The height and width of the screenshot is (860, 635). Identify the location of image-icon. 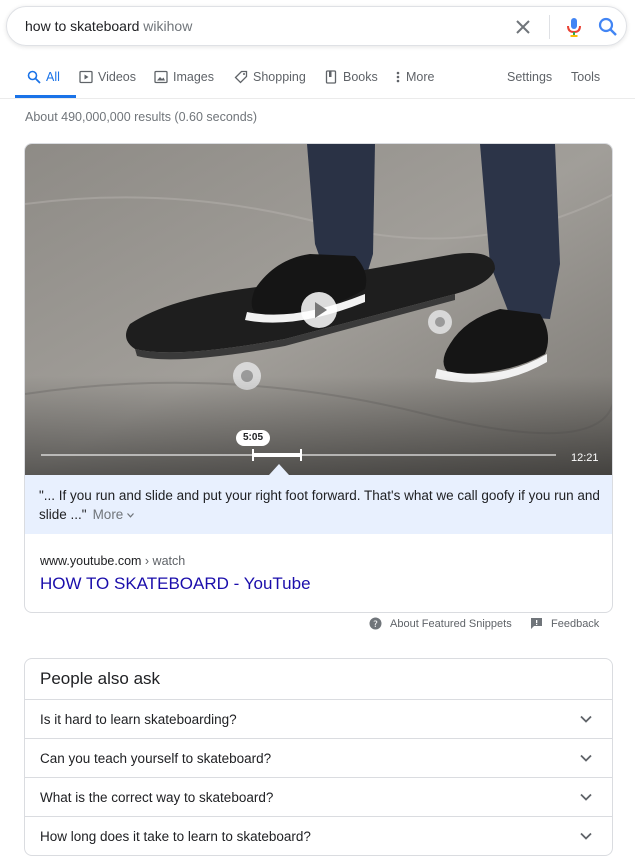
(161, 77).